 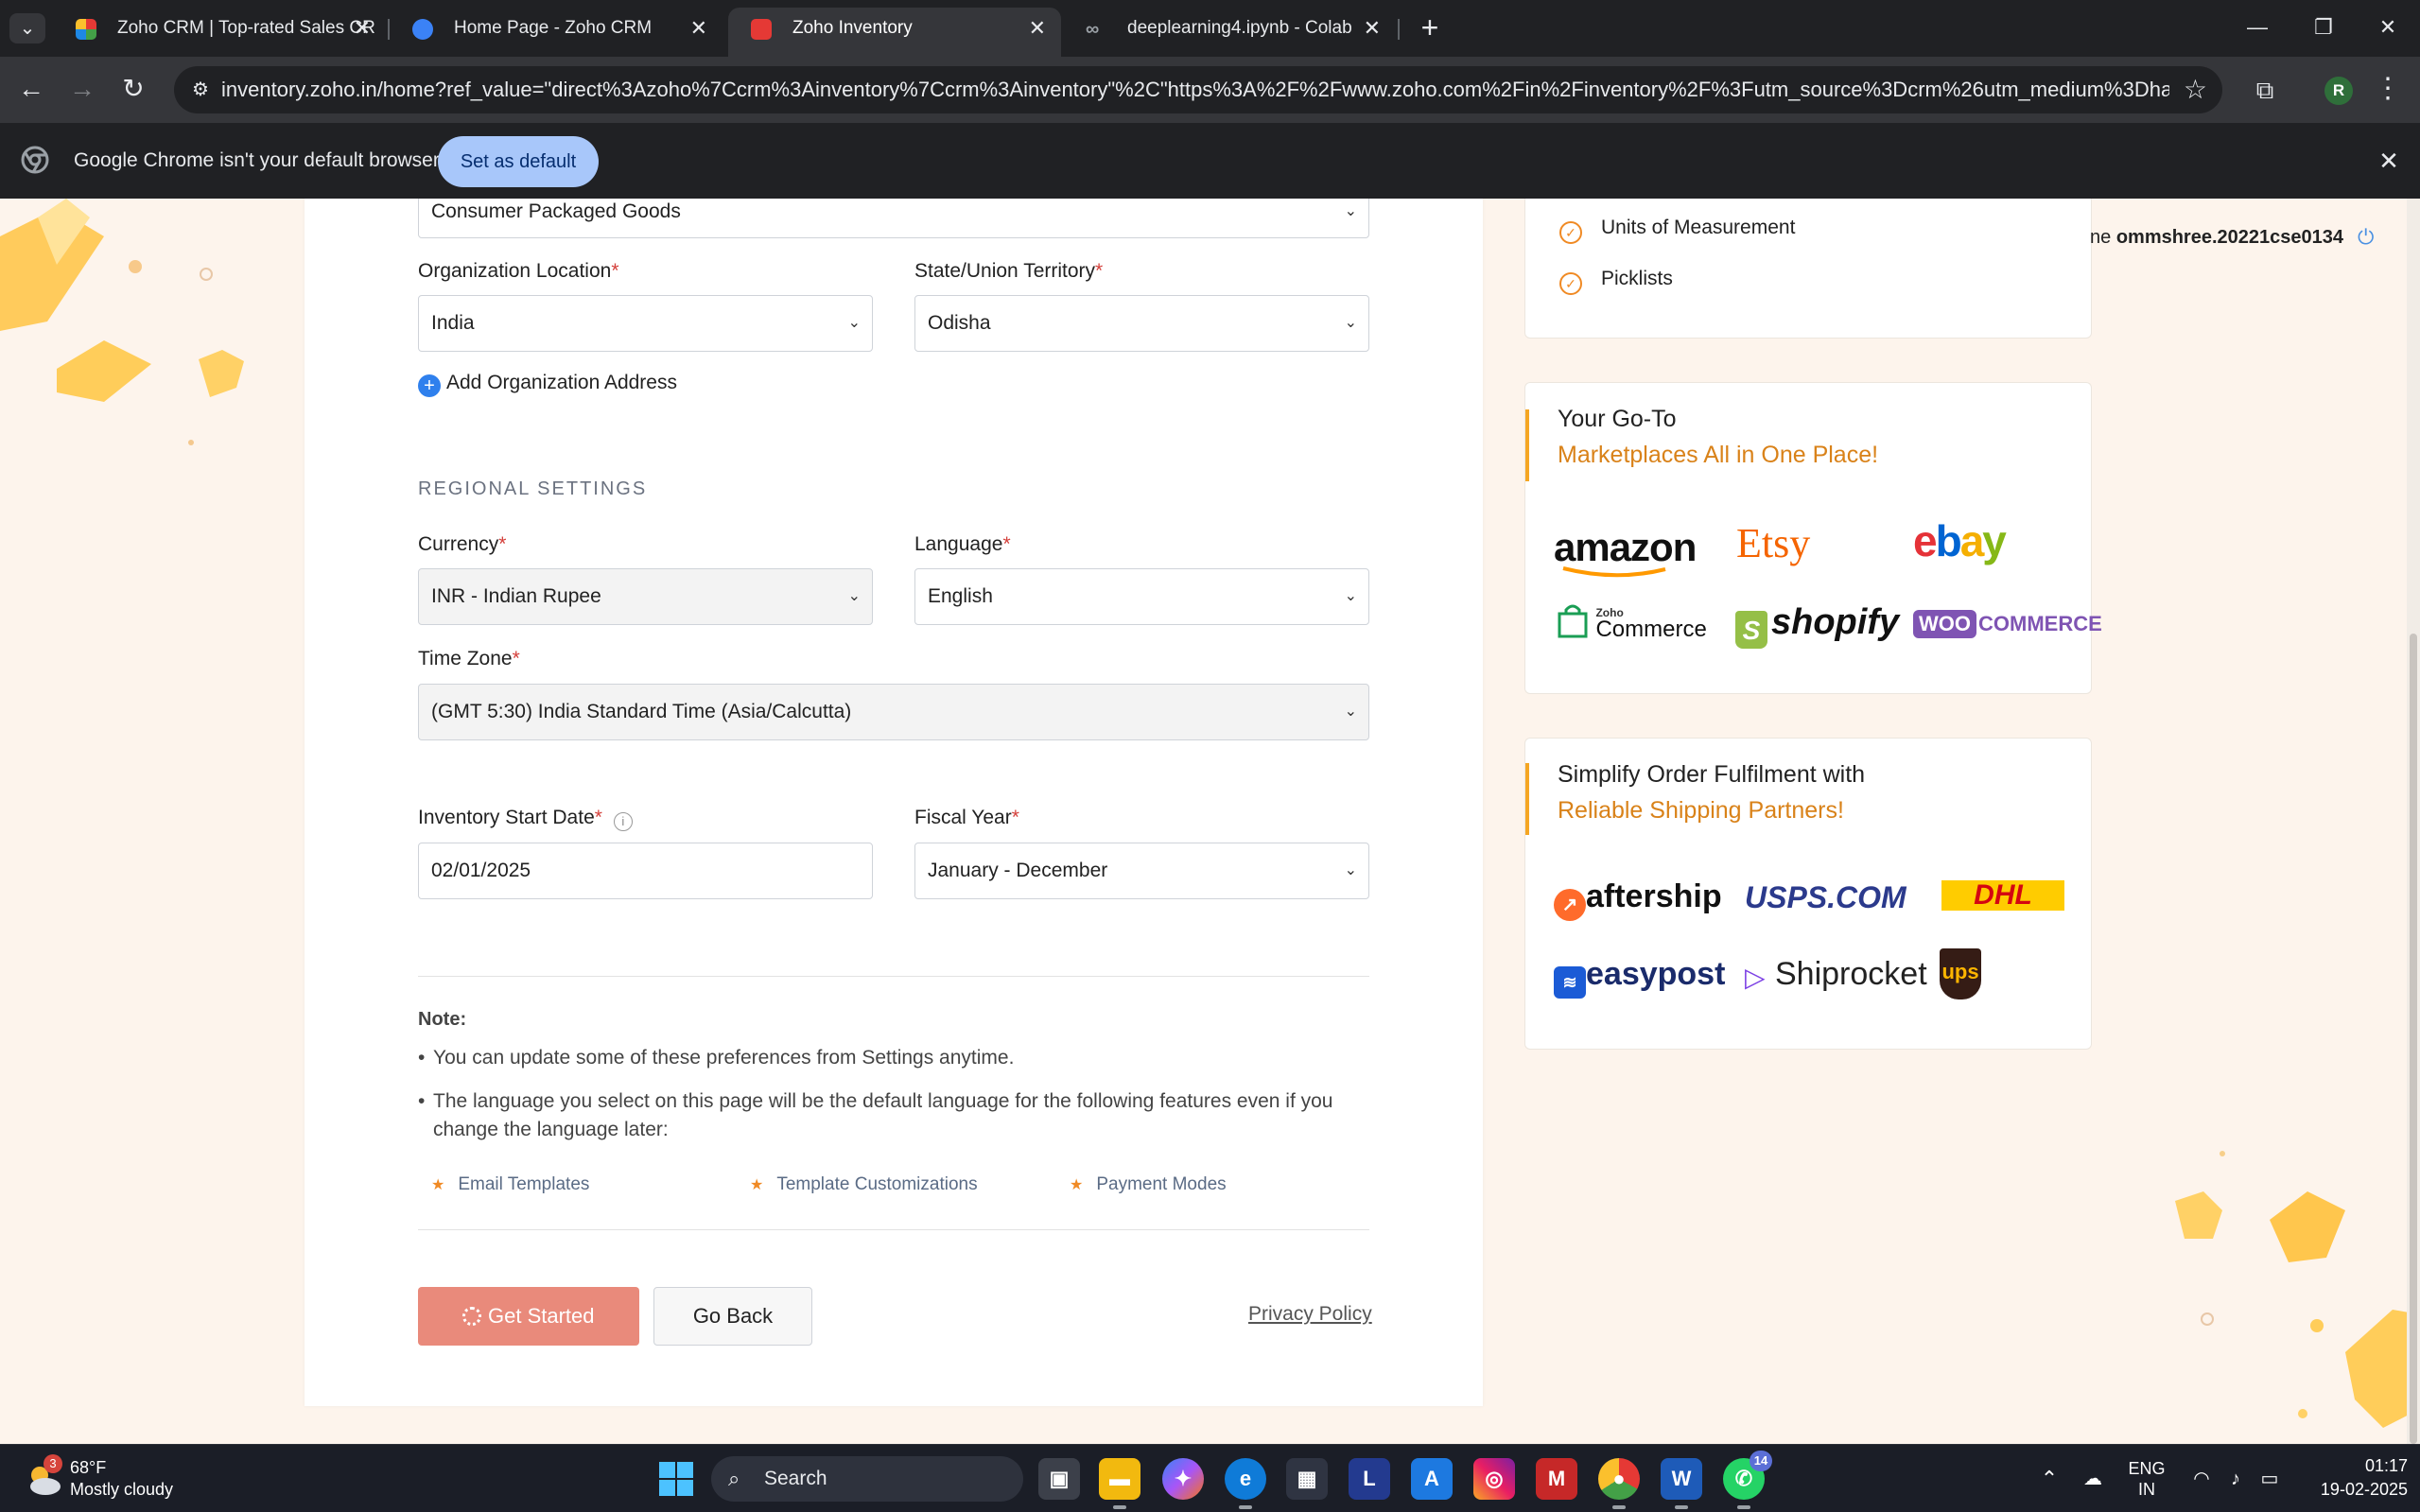 I want to click on edge-icon: e, so click(x=1245, y=1483).